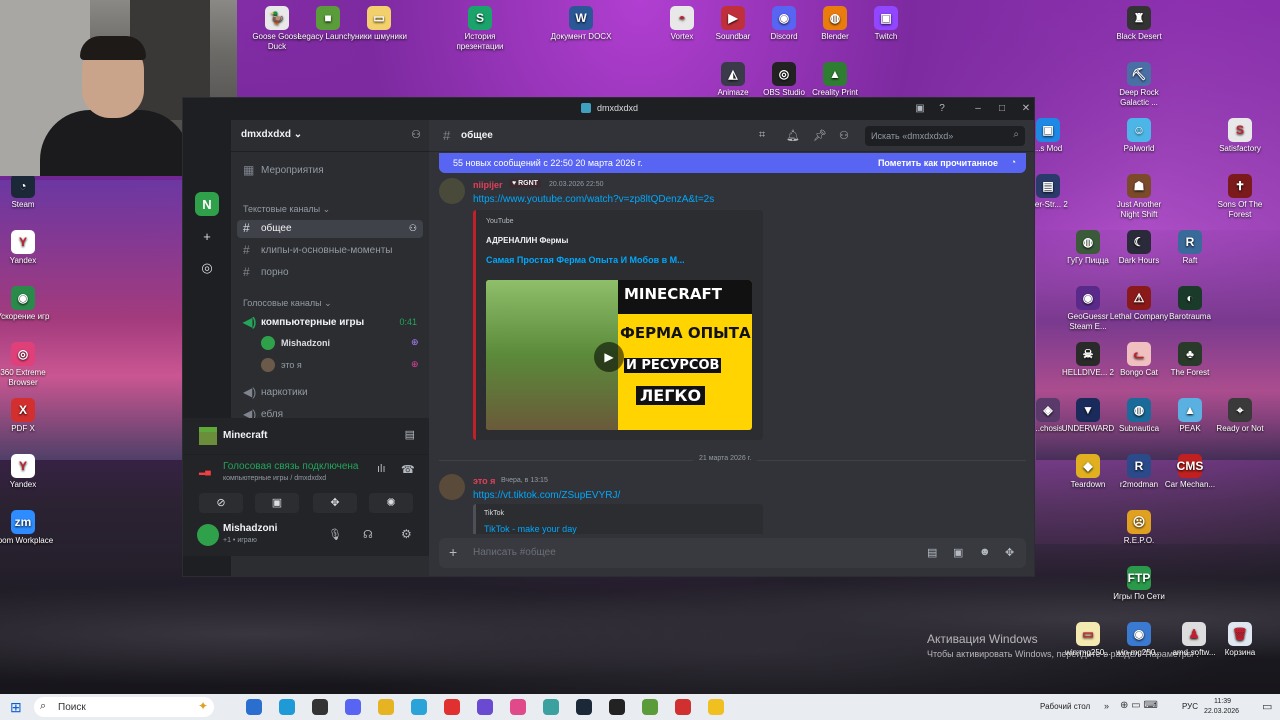  Describe the element at coordinates (546, 495) in the screenshot. I see `message-link: https://vt.tiktok.com/ZSupEVYRJ/` at that location.